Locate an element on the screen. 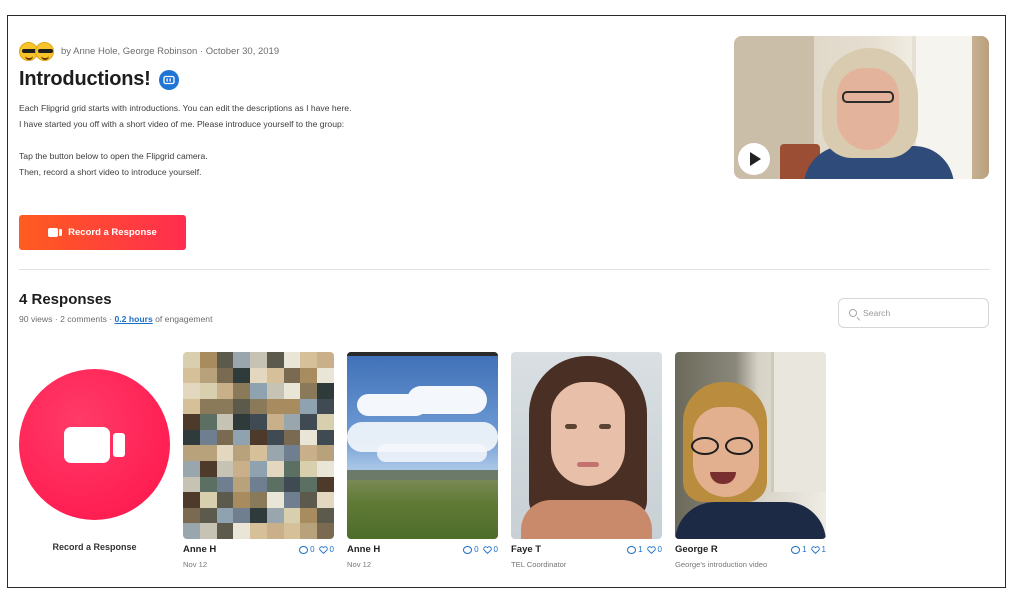 This screenshot has height=595, width=1011. response-card: George R 1 1 George's introduction video is located at coordinates (750, 460).